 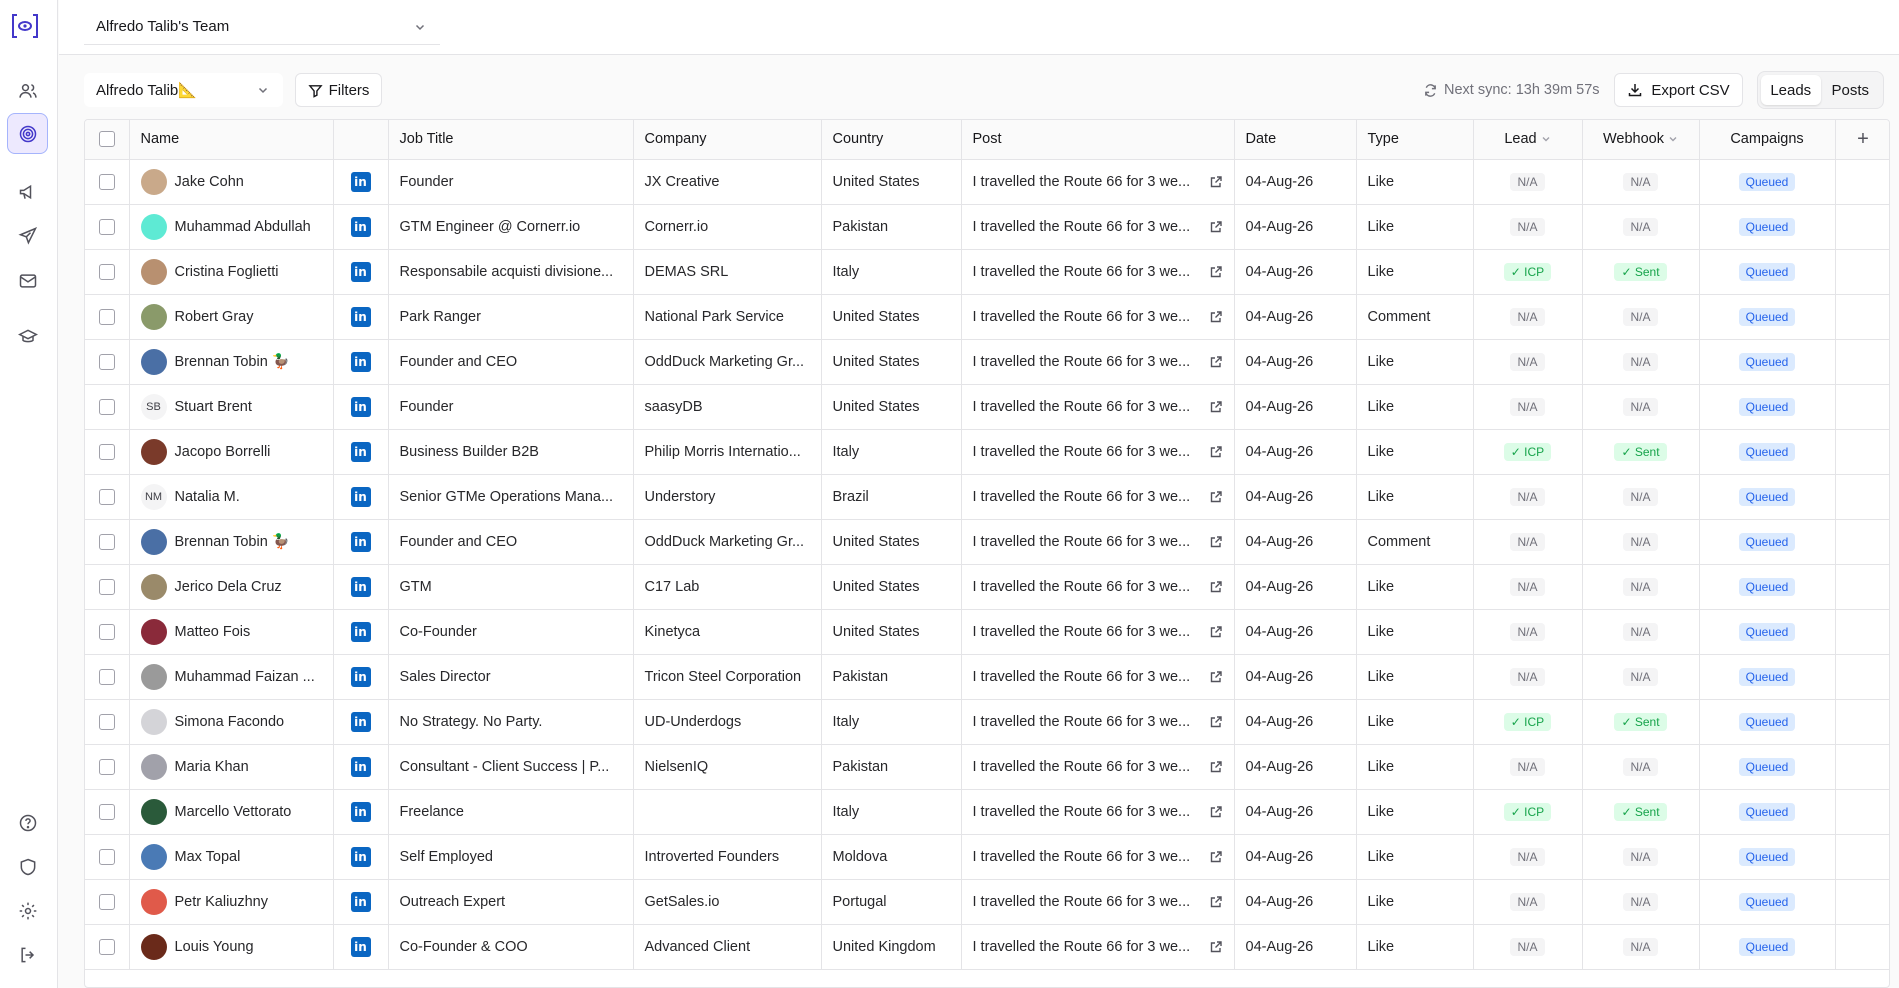 I want to click on lead-name: Jerico Dela Cruz, so click(x=228, y=587).